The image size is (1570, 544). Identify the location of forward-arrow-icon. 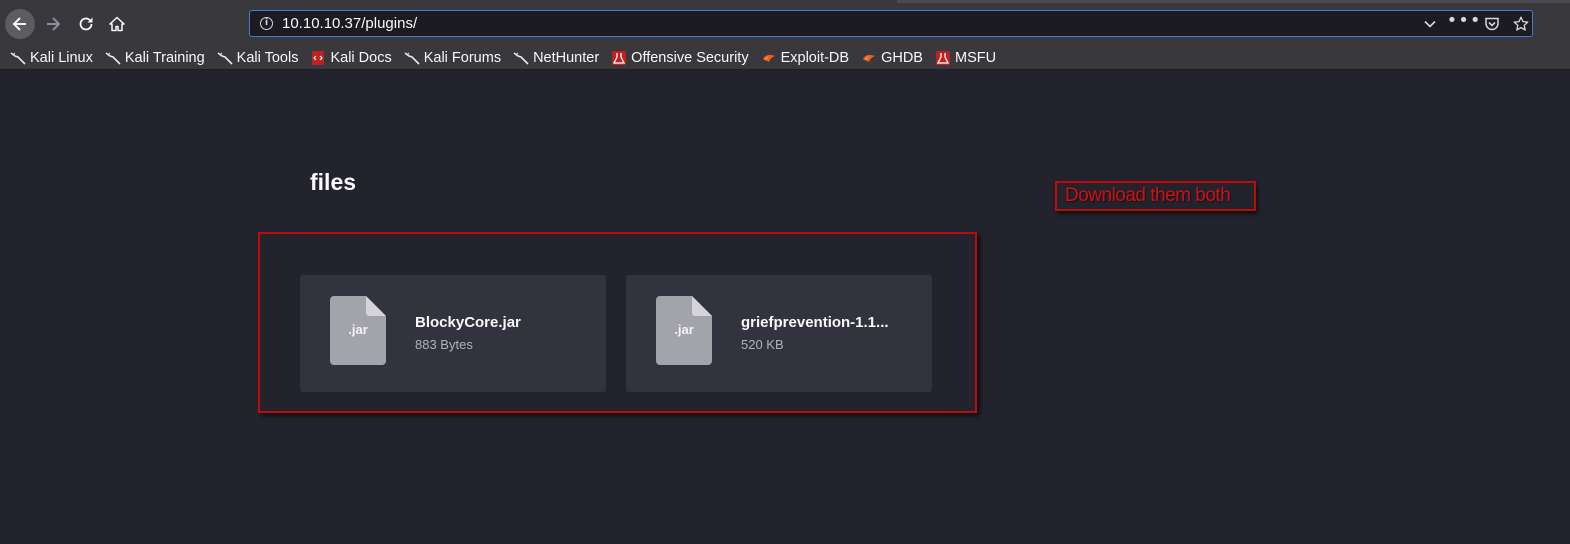
(54, 24).